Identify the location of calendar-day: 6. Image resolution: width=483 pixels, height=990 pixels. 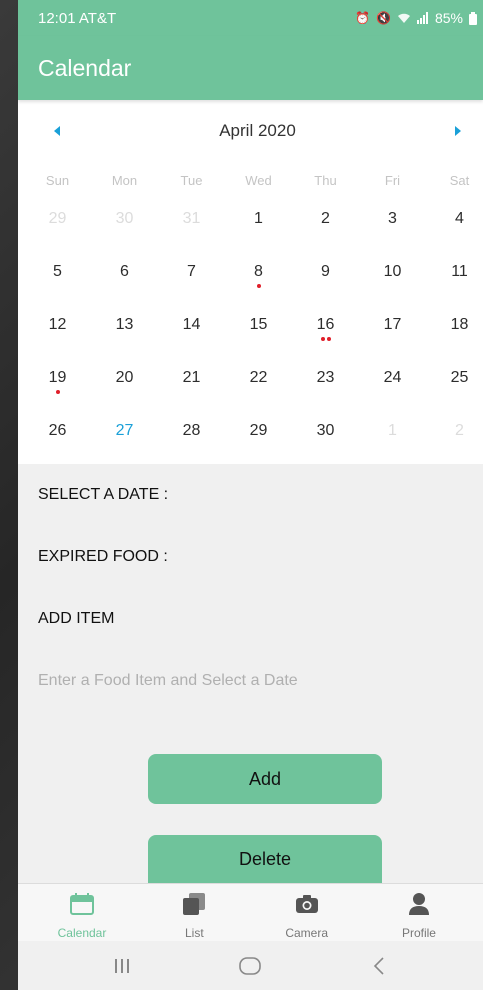
(124, 277).